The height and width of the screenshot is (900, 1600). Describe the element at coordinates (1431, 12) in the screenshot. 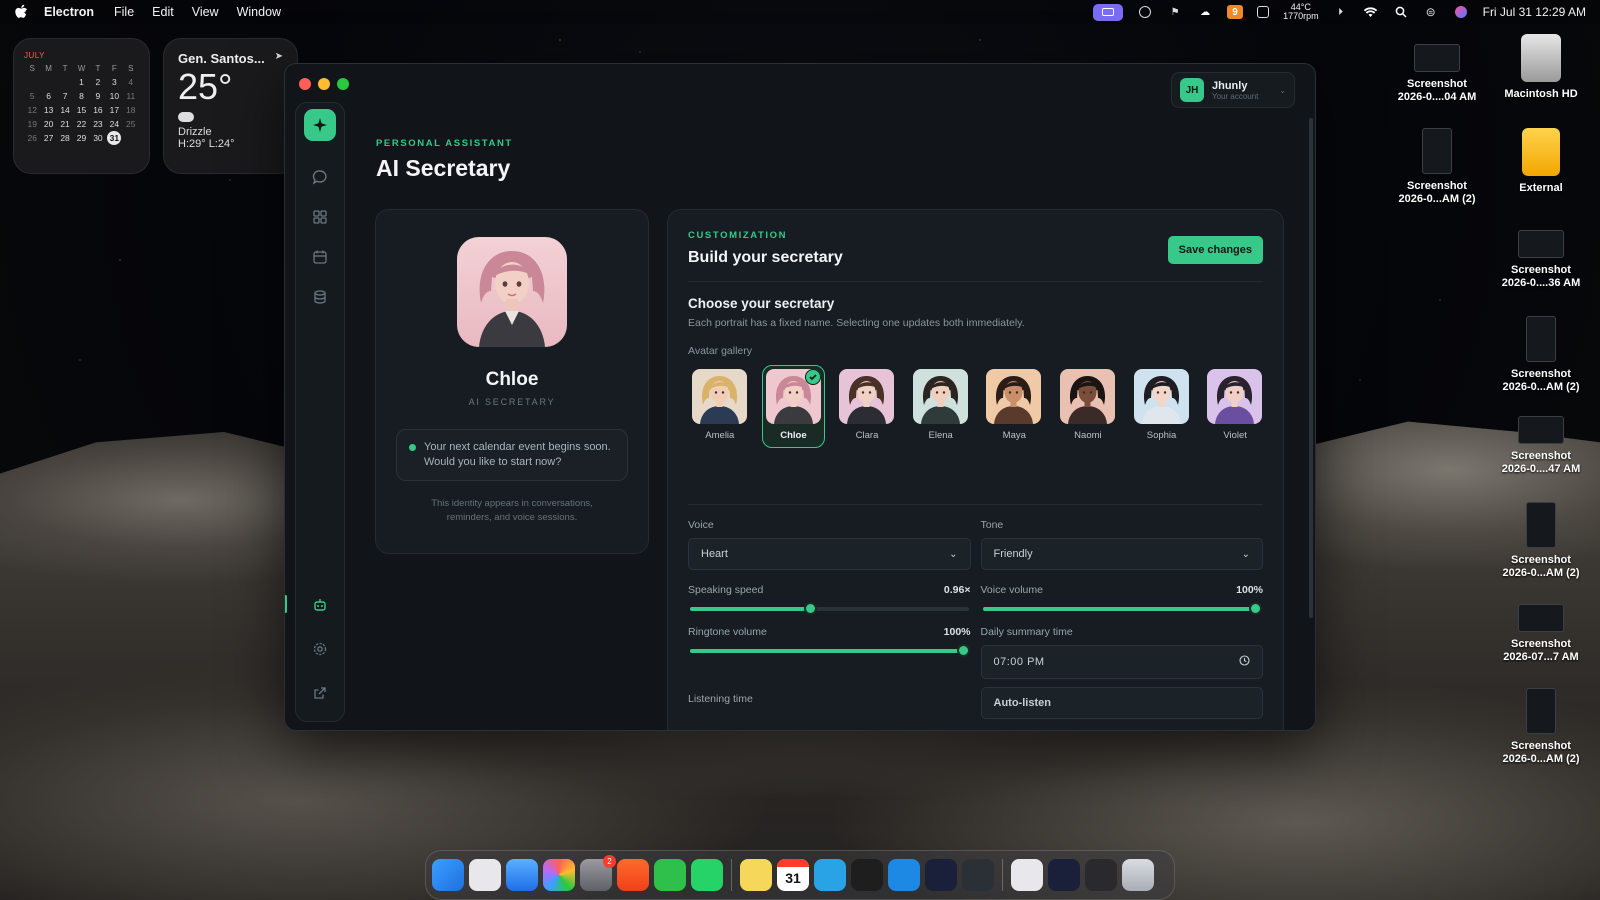

I see `control-center-icon: ⊜` at that location.